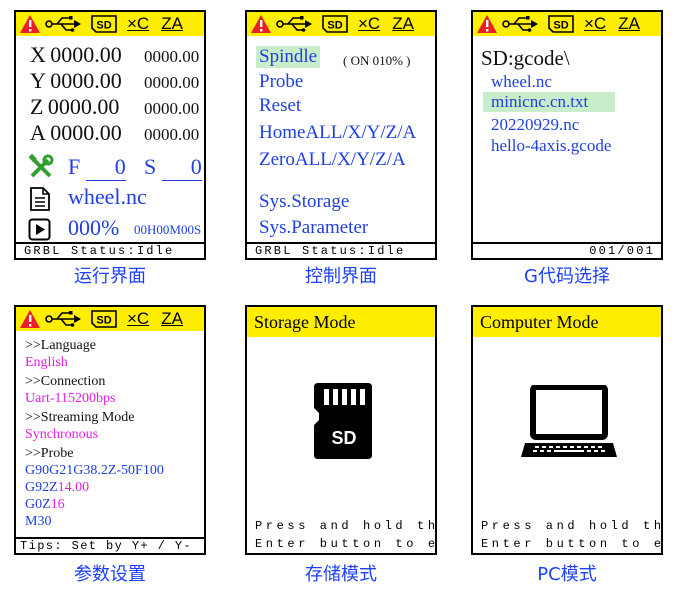  Describe the element at coordinates (525, 58) in the screenshot. I see `sd-path: SD:gcode\` at that location.